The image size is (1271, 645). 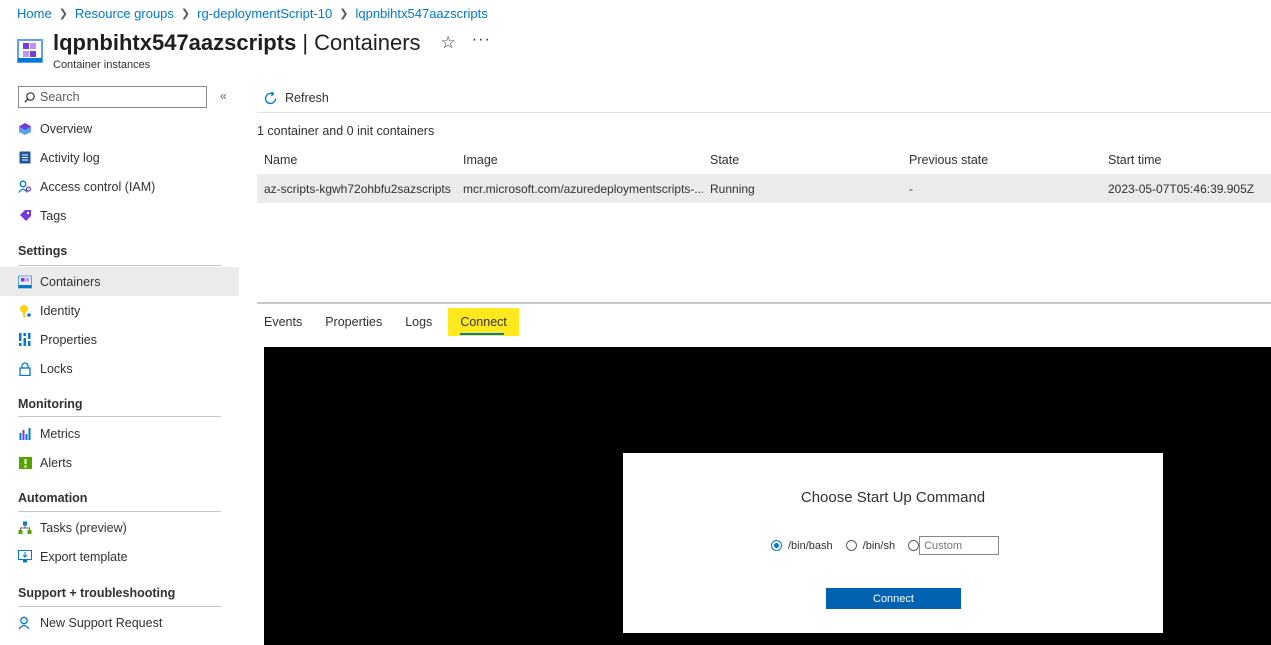 I want to click on custom-command-input, so click(x=959, y=545).